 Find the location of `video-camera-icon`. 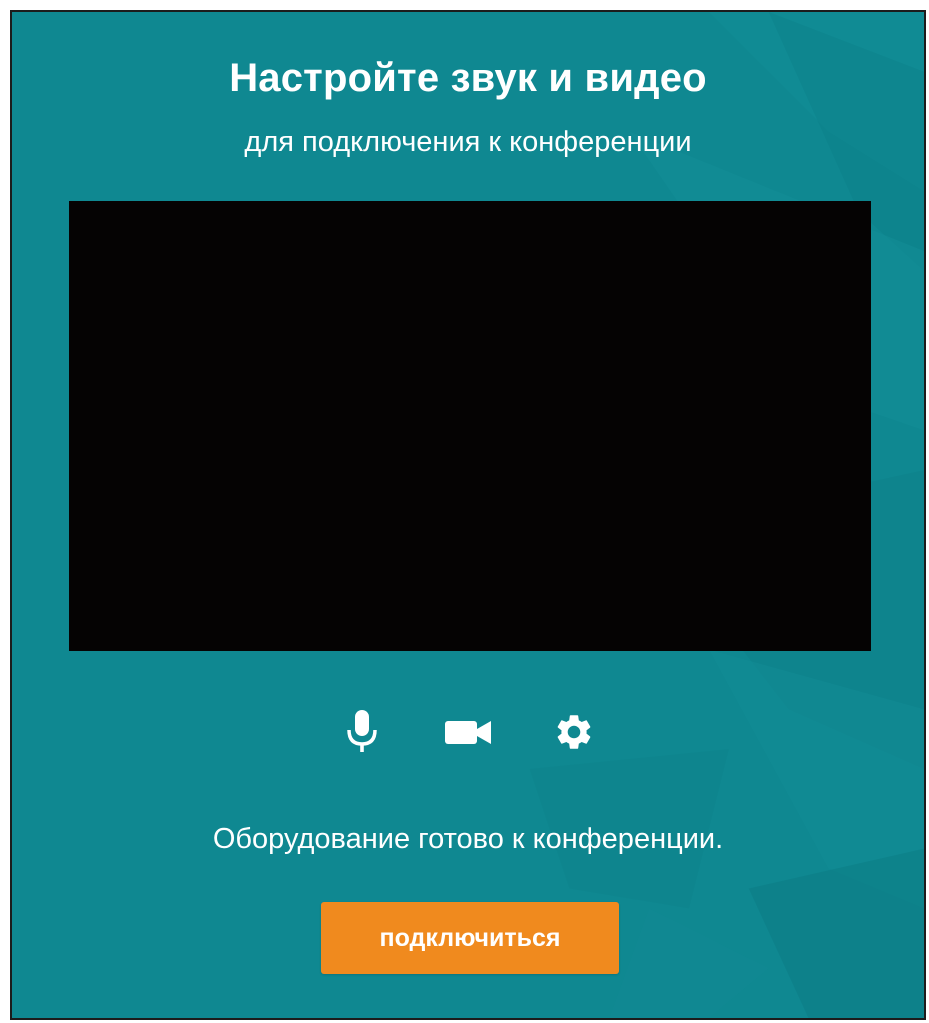

video-camera-icon is located at coordinates (468, 732).